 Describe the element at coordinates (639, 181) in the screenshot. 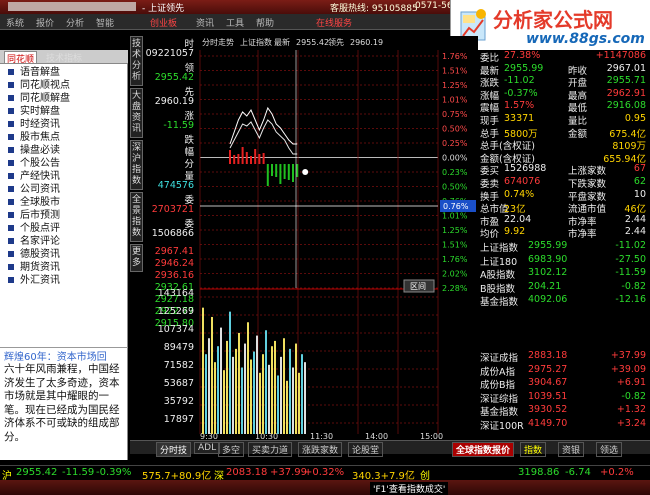

I see `row-value-2: 62` at that location.